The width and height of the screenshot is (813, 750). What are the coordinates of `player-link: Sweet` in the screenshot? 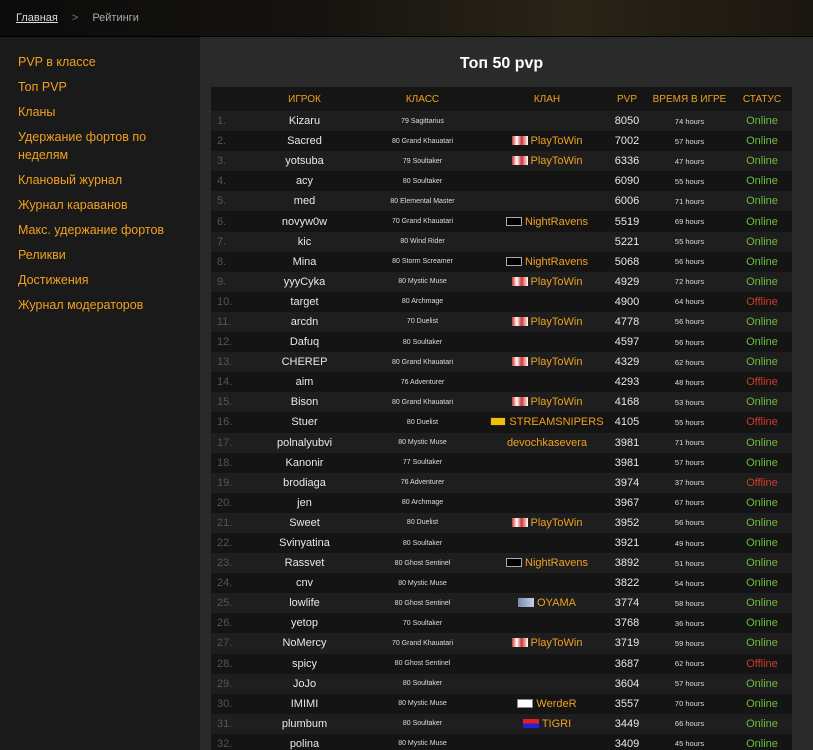 It's located at (304, 522).